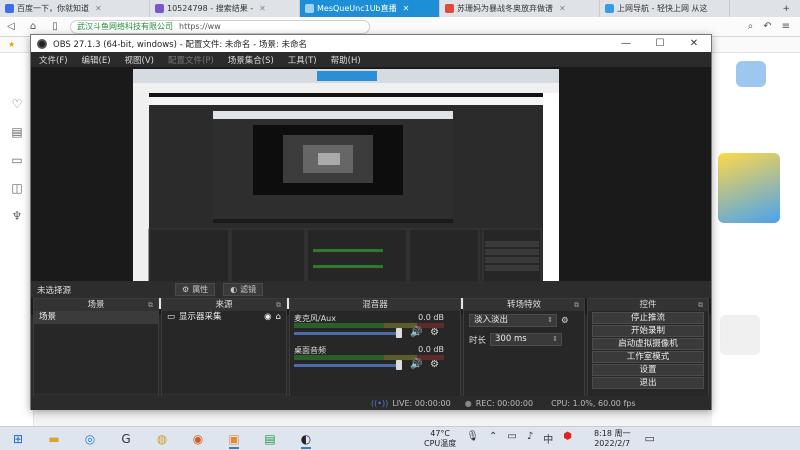 This screenshot has height=450, width=800. What do you see at coordinates (626, 43) in the screenshot?
I see `minimize-icon: —` at bounding box center [626, 43].